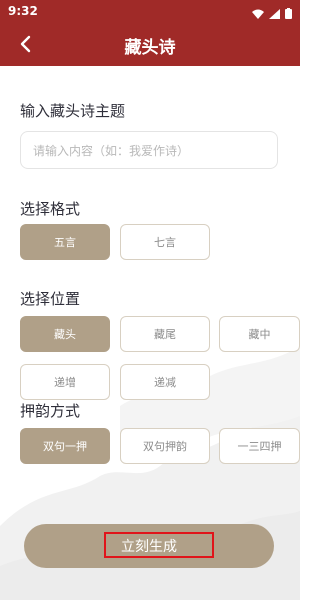 The width and height of the screenshot is (320, 600). What do you see at coordinates (150, 11) in the screenshot?
I see `status-bar: 9:32` at bounding box center [150, 11].